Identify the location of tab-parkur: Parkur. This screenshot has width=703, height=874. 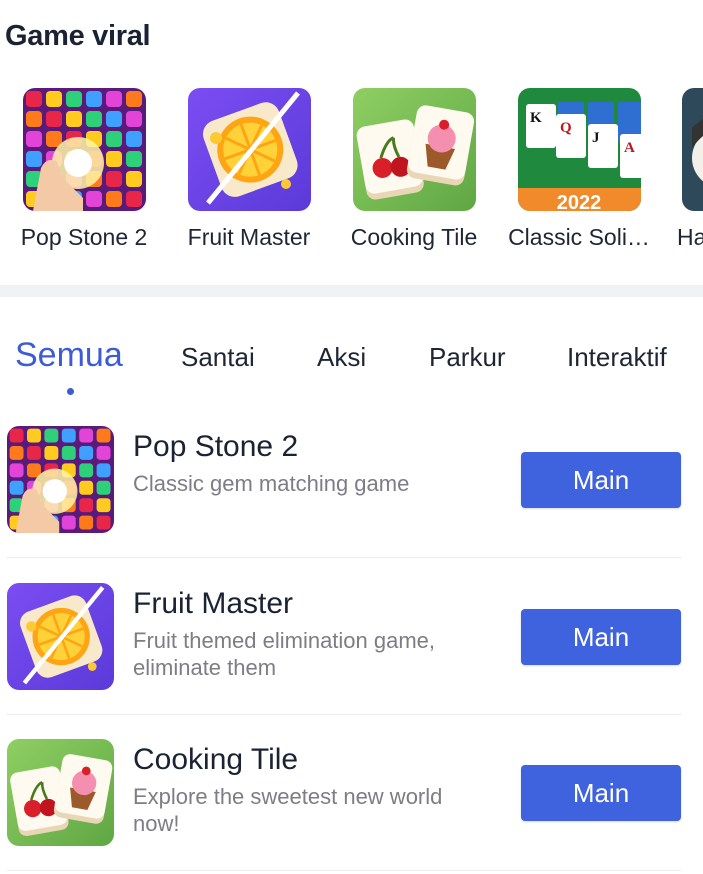
(467, 357).